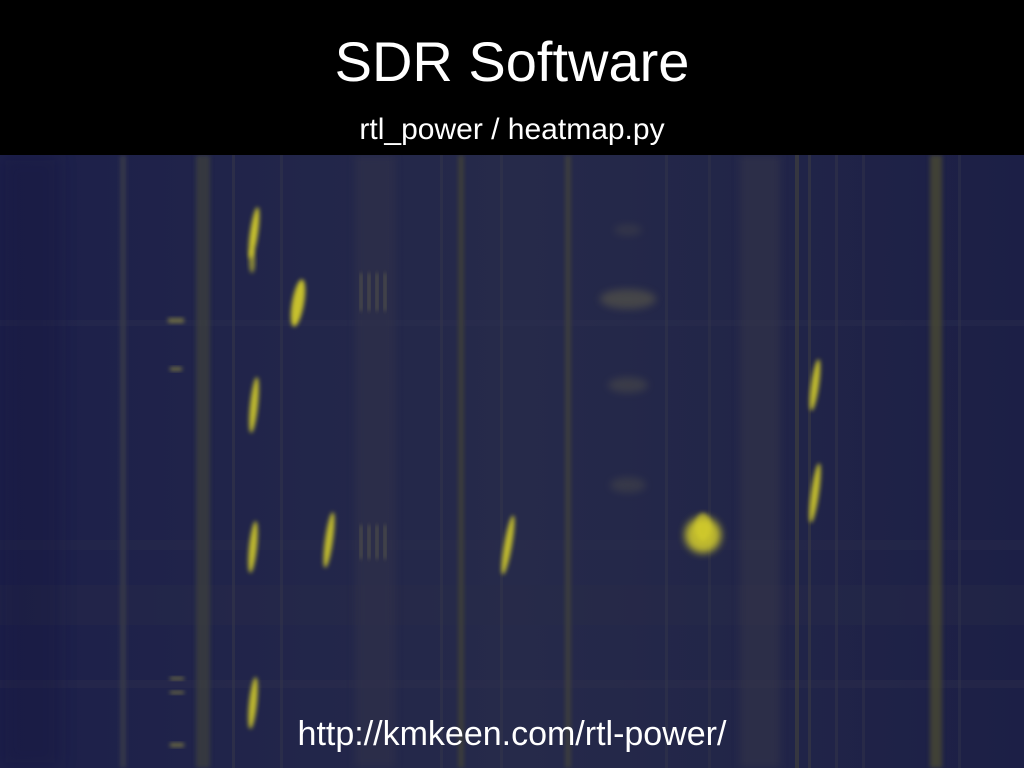 The image size is (1024, 768). What do you see at coordinates (512, 61) in the screenshot?
I see `slide-title: SDR Software` at bounding box center [512, 61].